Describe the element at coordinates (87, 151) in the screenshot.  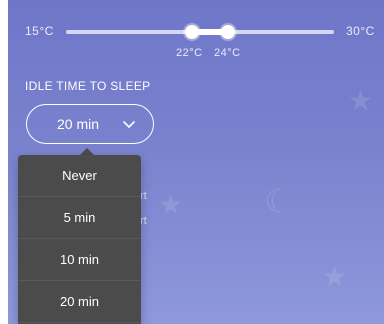
I see `dropdown-caret` at that location.